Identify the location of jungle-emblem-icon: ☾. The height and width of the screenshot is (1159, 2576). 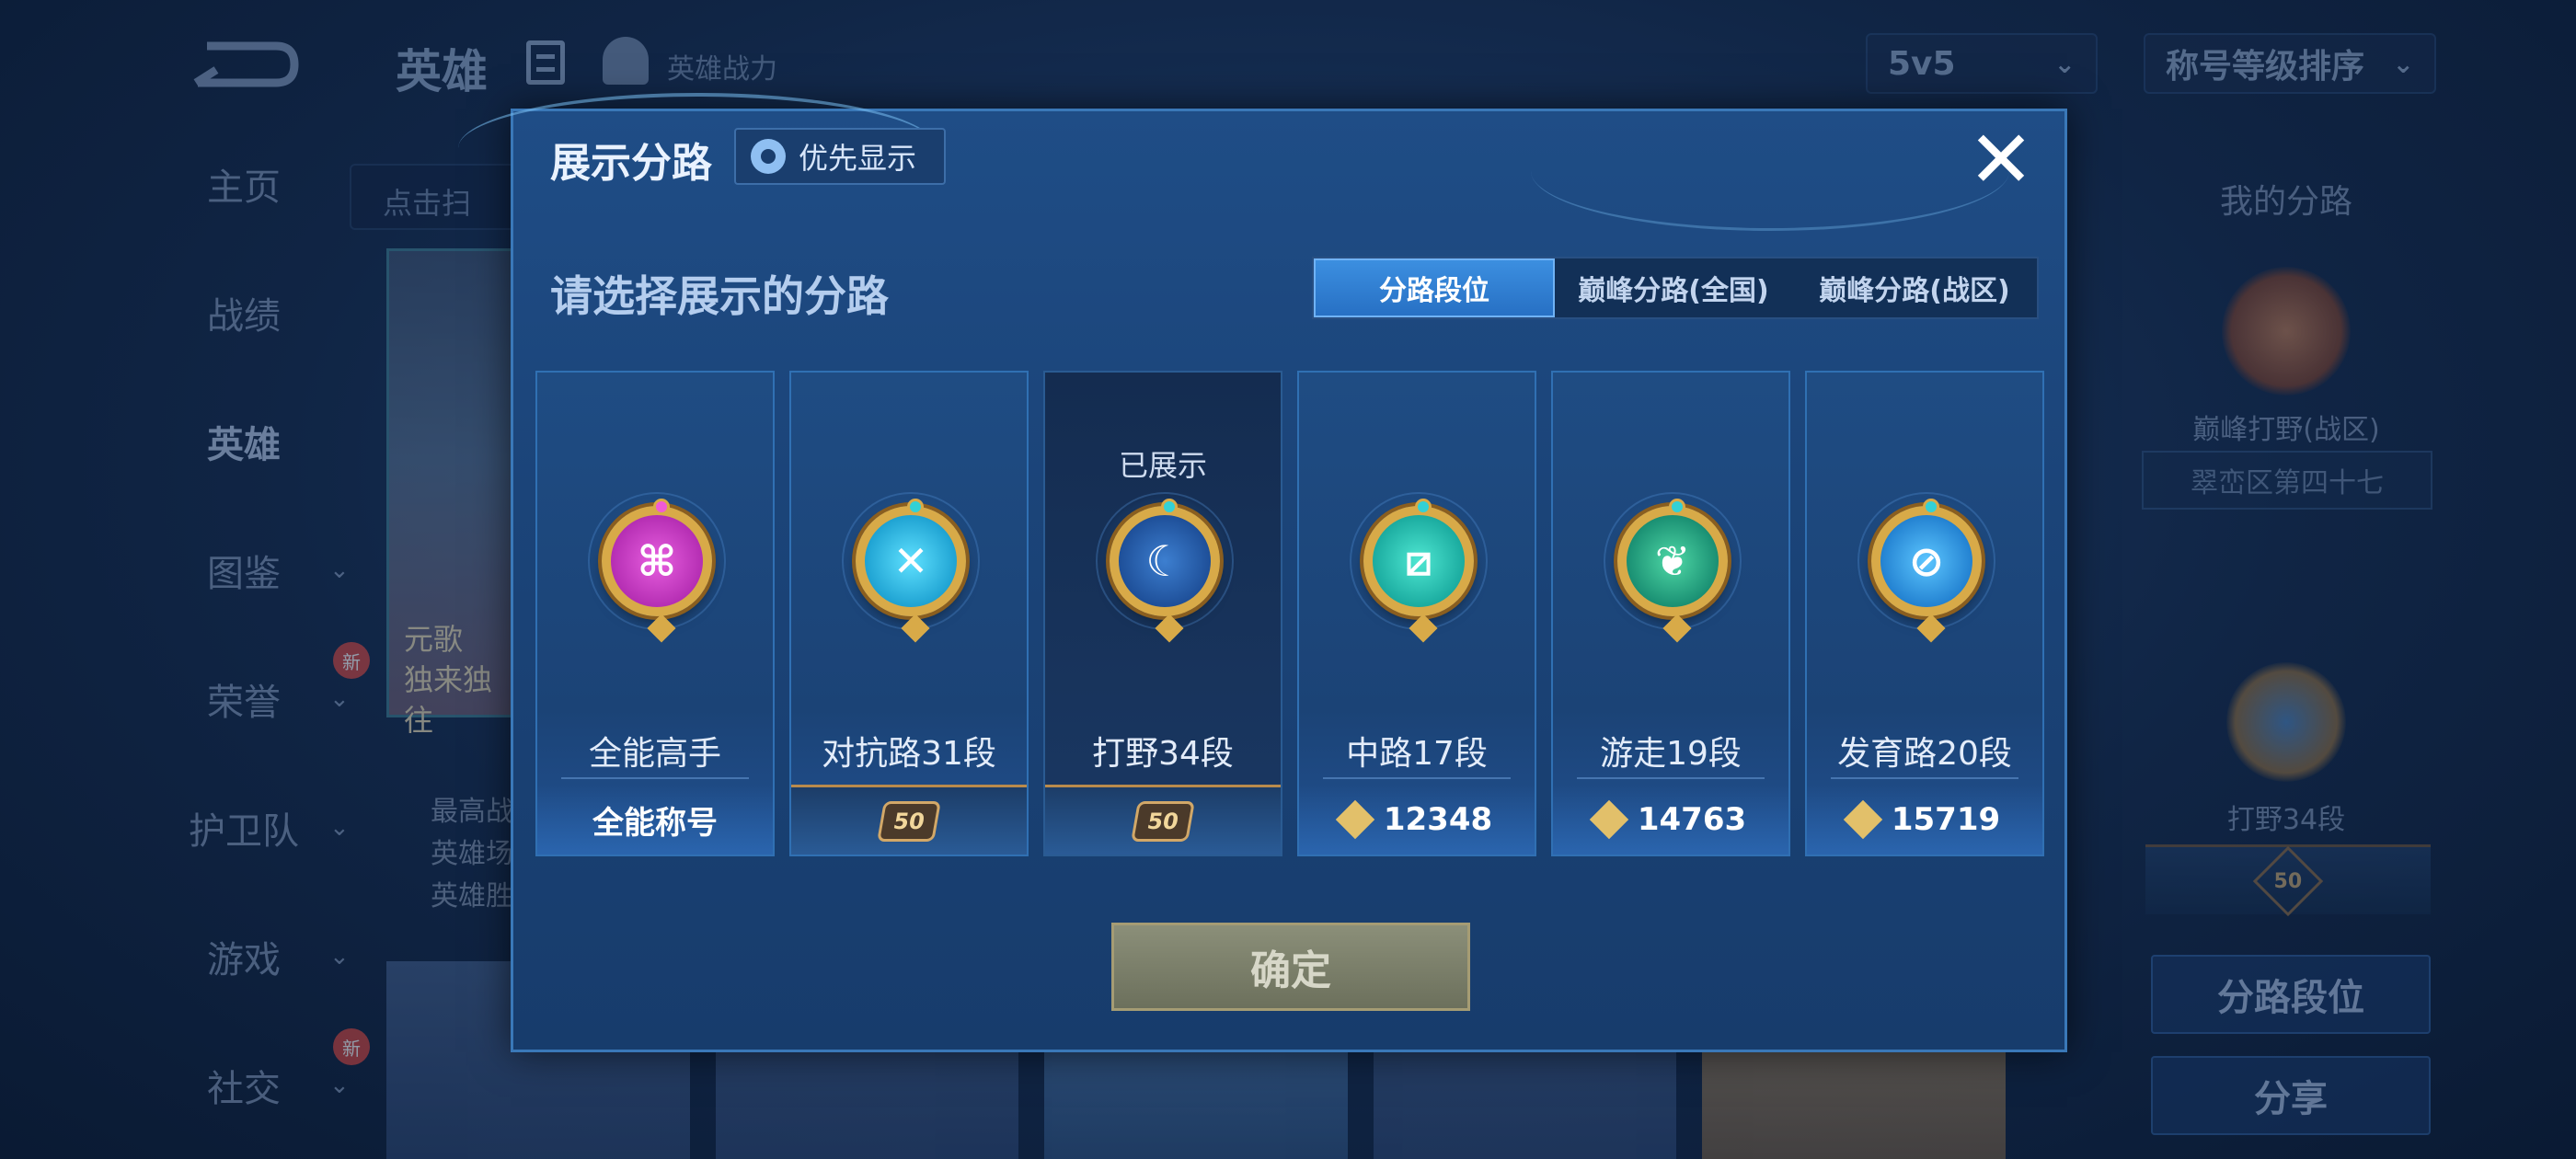
(1165, 557).